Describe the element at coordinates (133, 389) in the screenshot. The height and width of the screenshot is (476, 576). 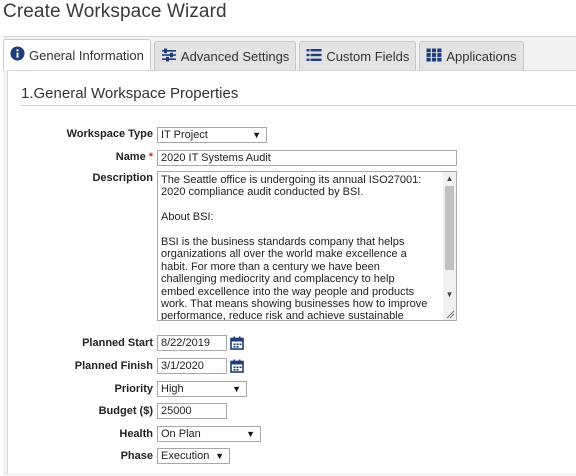
I see `priority-label: Priority` at that location.